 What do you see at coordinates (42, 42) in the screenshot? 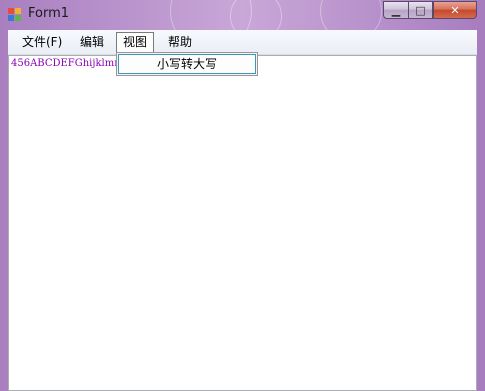
I see `menu-file: 文件(F)` at bounding box center [42, 42].